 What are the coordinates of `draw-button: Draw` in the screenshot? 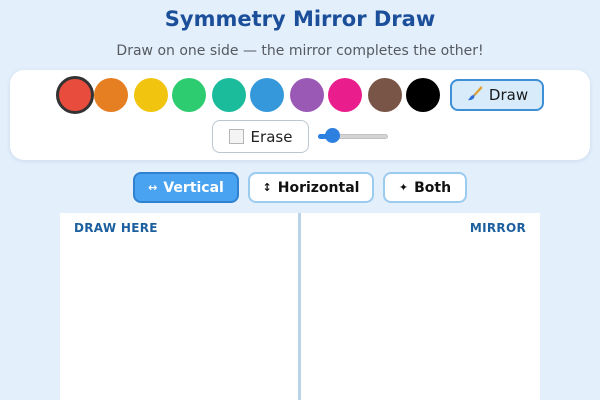 It's located at (497, 95).